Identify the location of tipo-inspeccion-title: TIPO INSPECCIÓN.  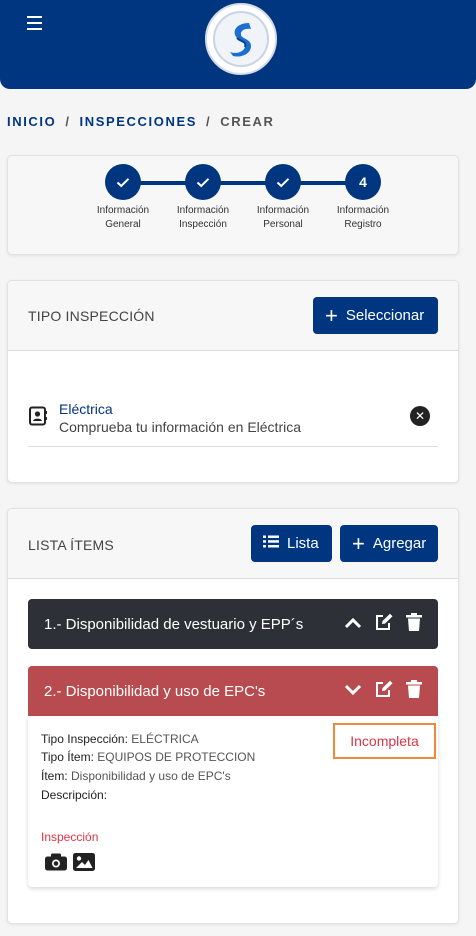
(91, 316).